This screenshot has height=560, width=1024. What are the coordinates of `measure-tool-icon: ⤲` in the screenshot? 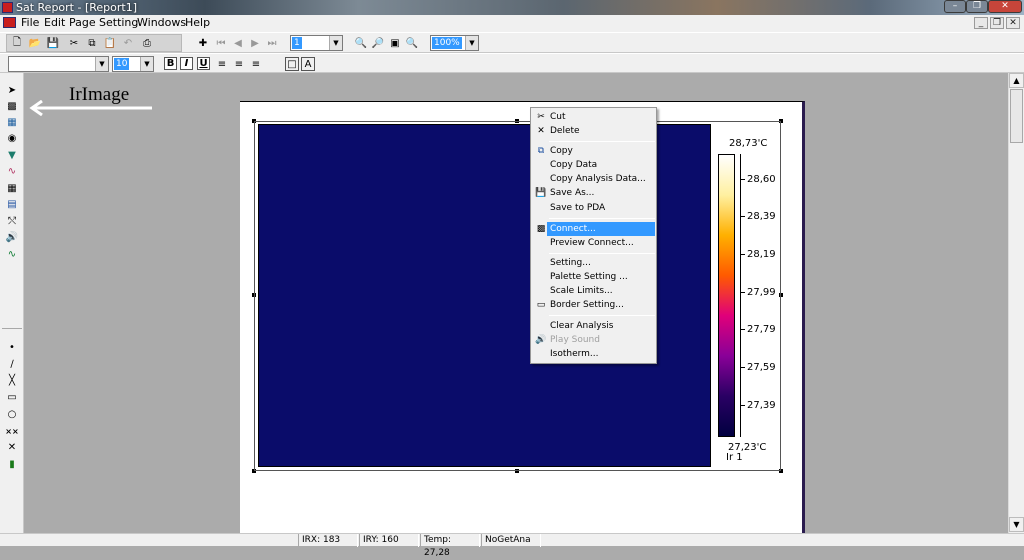 It's located at (12, 222).